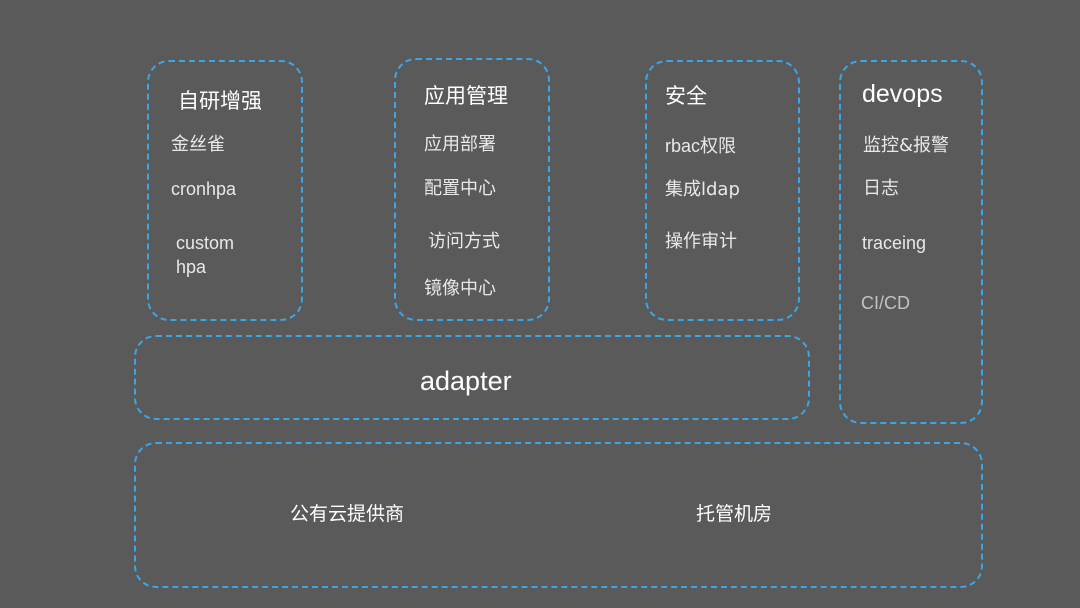 Image resolution: width=1080 pixels, height=608 pixels. What do you see at coordinates (894, 243) in the screenshot?
I see `module-item-tracing: traceing` at bounding box center [894, 243].